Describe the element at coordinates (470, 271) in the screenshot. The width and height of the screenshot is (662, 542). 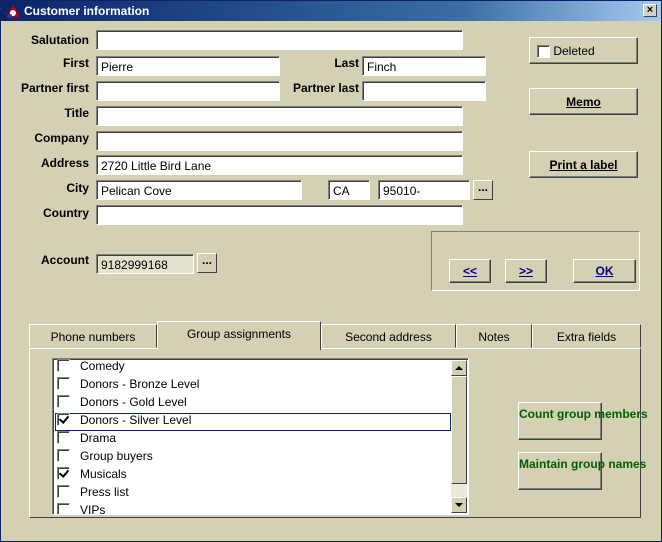
I see `previous-record-button: <<` at that location.